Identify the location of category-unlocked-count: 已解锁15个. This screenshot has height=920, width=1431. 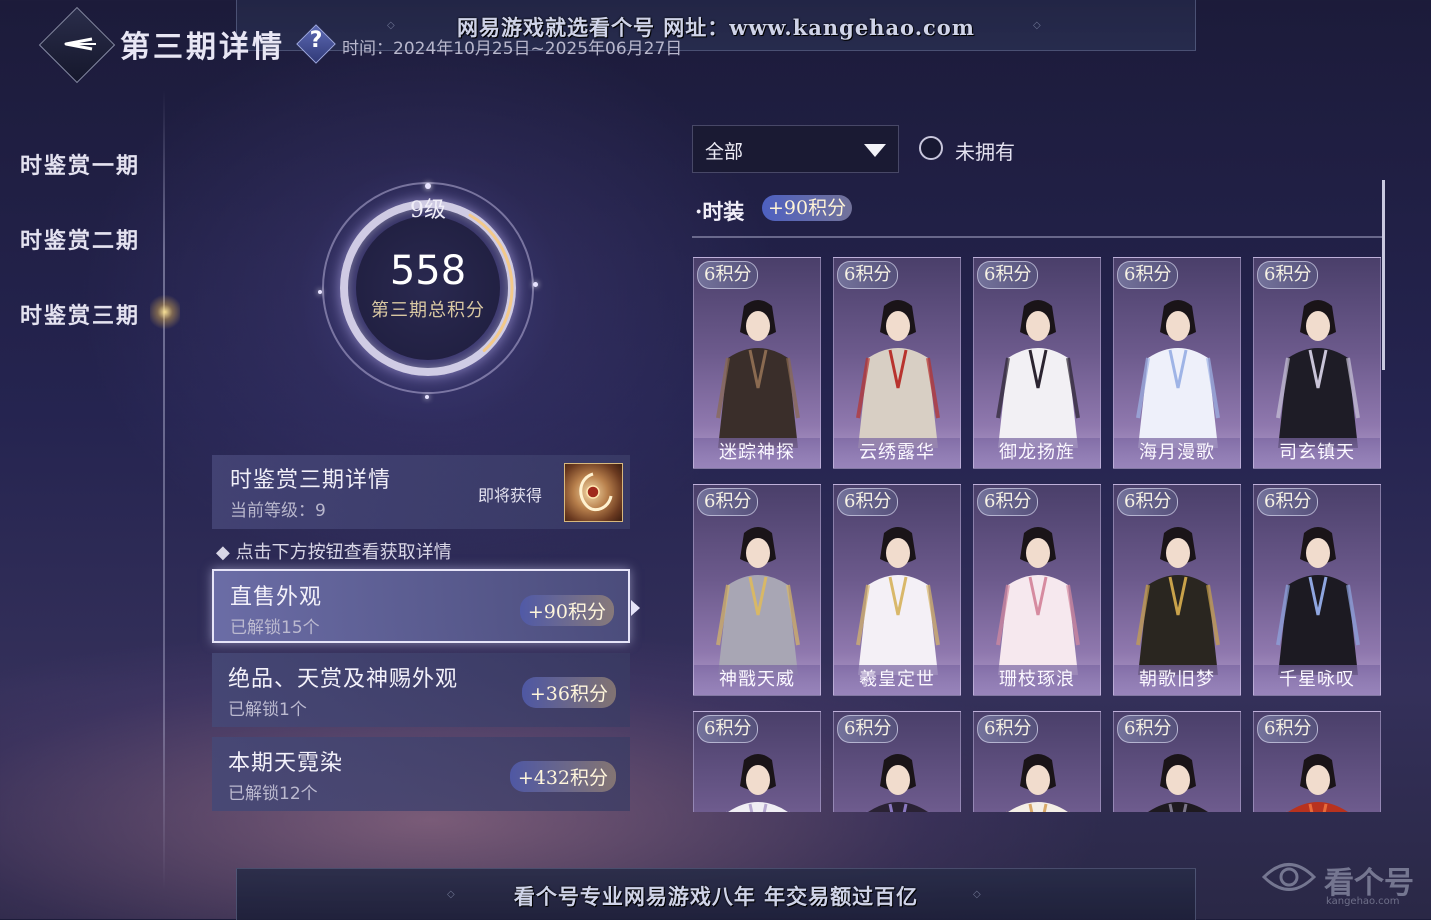
(275, 628).